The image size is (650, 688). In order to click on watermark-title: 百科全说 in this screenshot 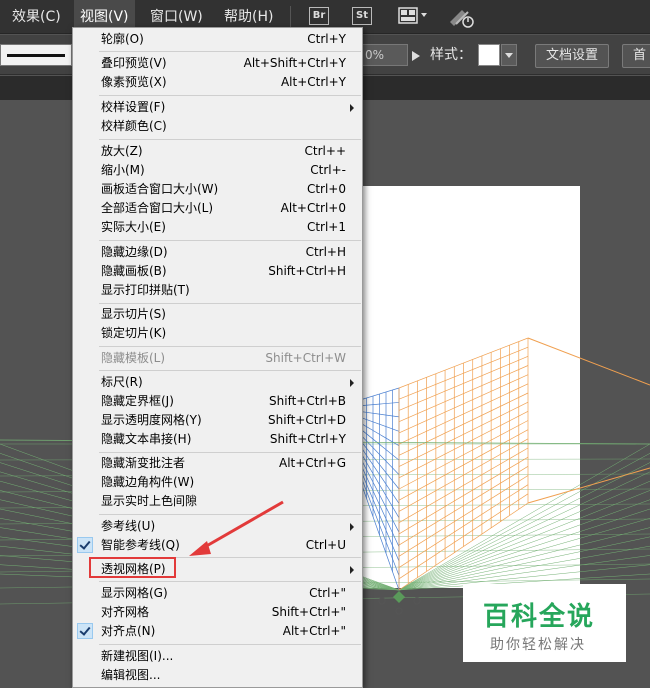, I will do `click(539, 617)`.